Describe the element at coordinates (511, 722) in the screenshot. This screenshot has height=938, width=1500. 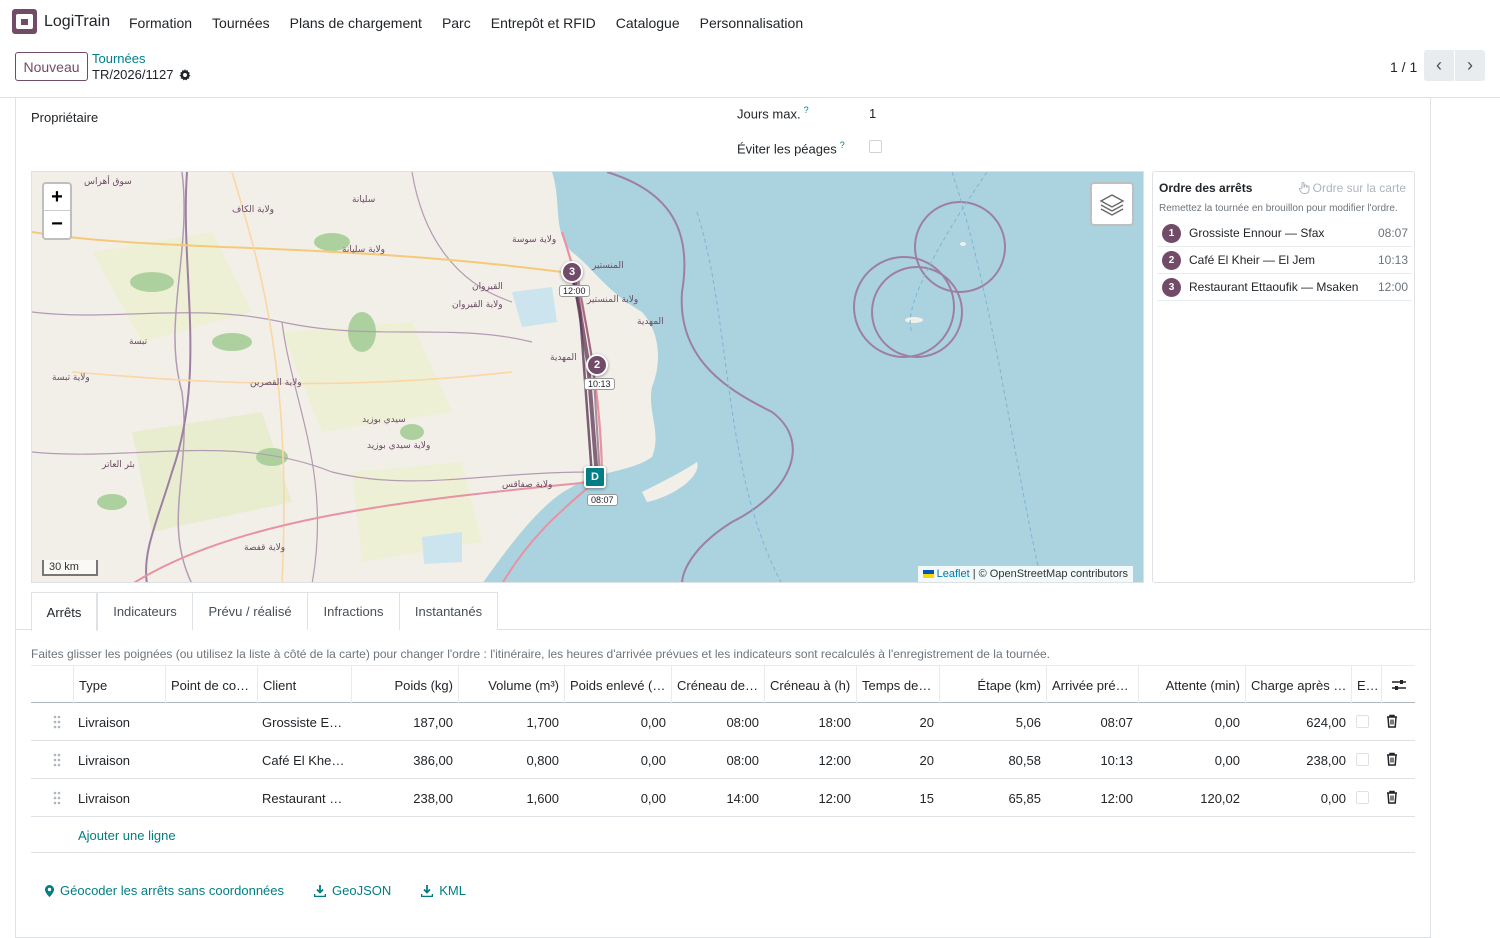
I see `cell-volume: 1,700` at that location.